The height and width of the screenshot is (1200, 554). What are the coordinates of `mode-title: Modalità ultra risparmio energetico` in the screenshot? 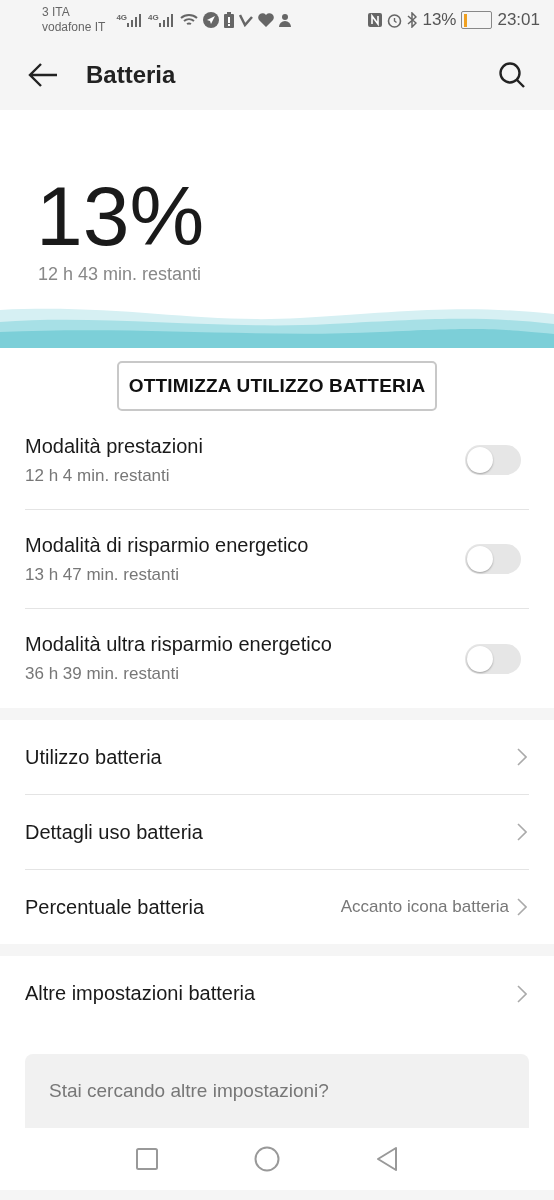 It's located at (179, 644).